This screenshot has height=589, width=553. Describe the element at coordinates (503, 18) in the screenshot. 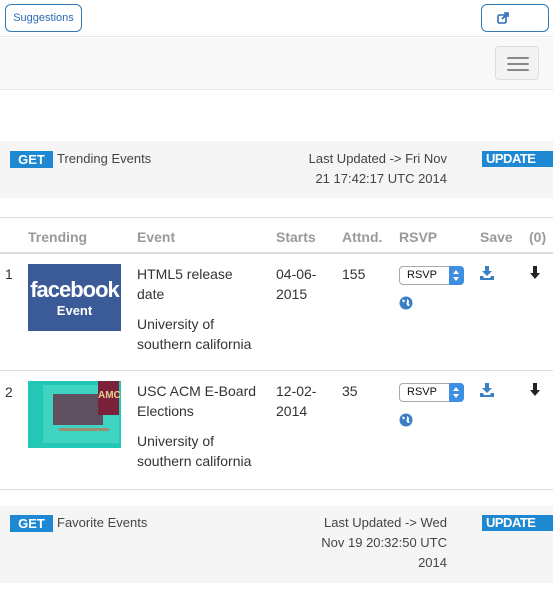

I see `external-link-icon` at that location.